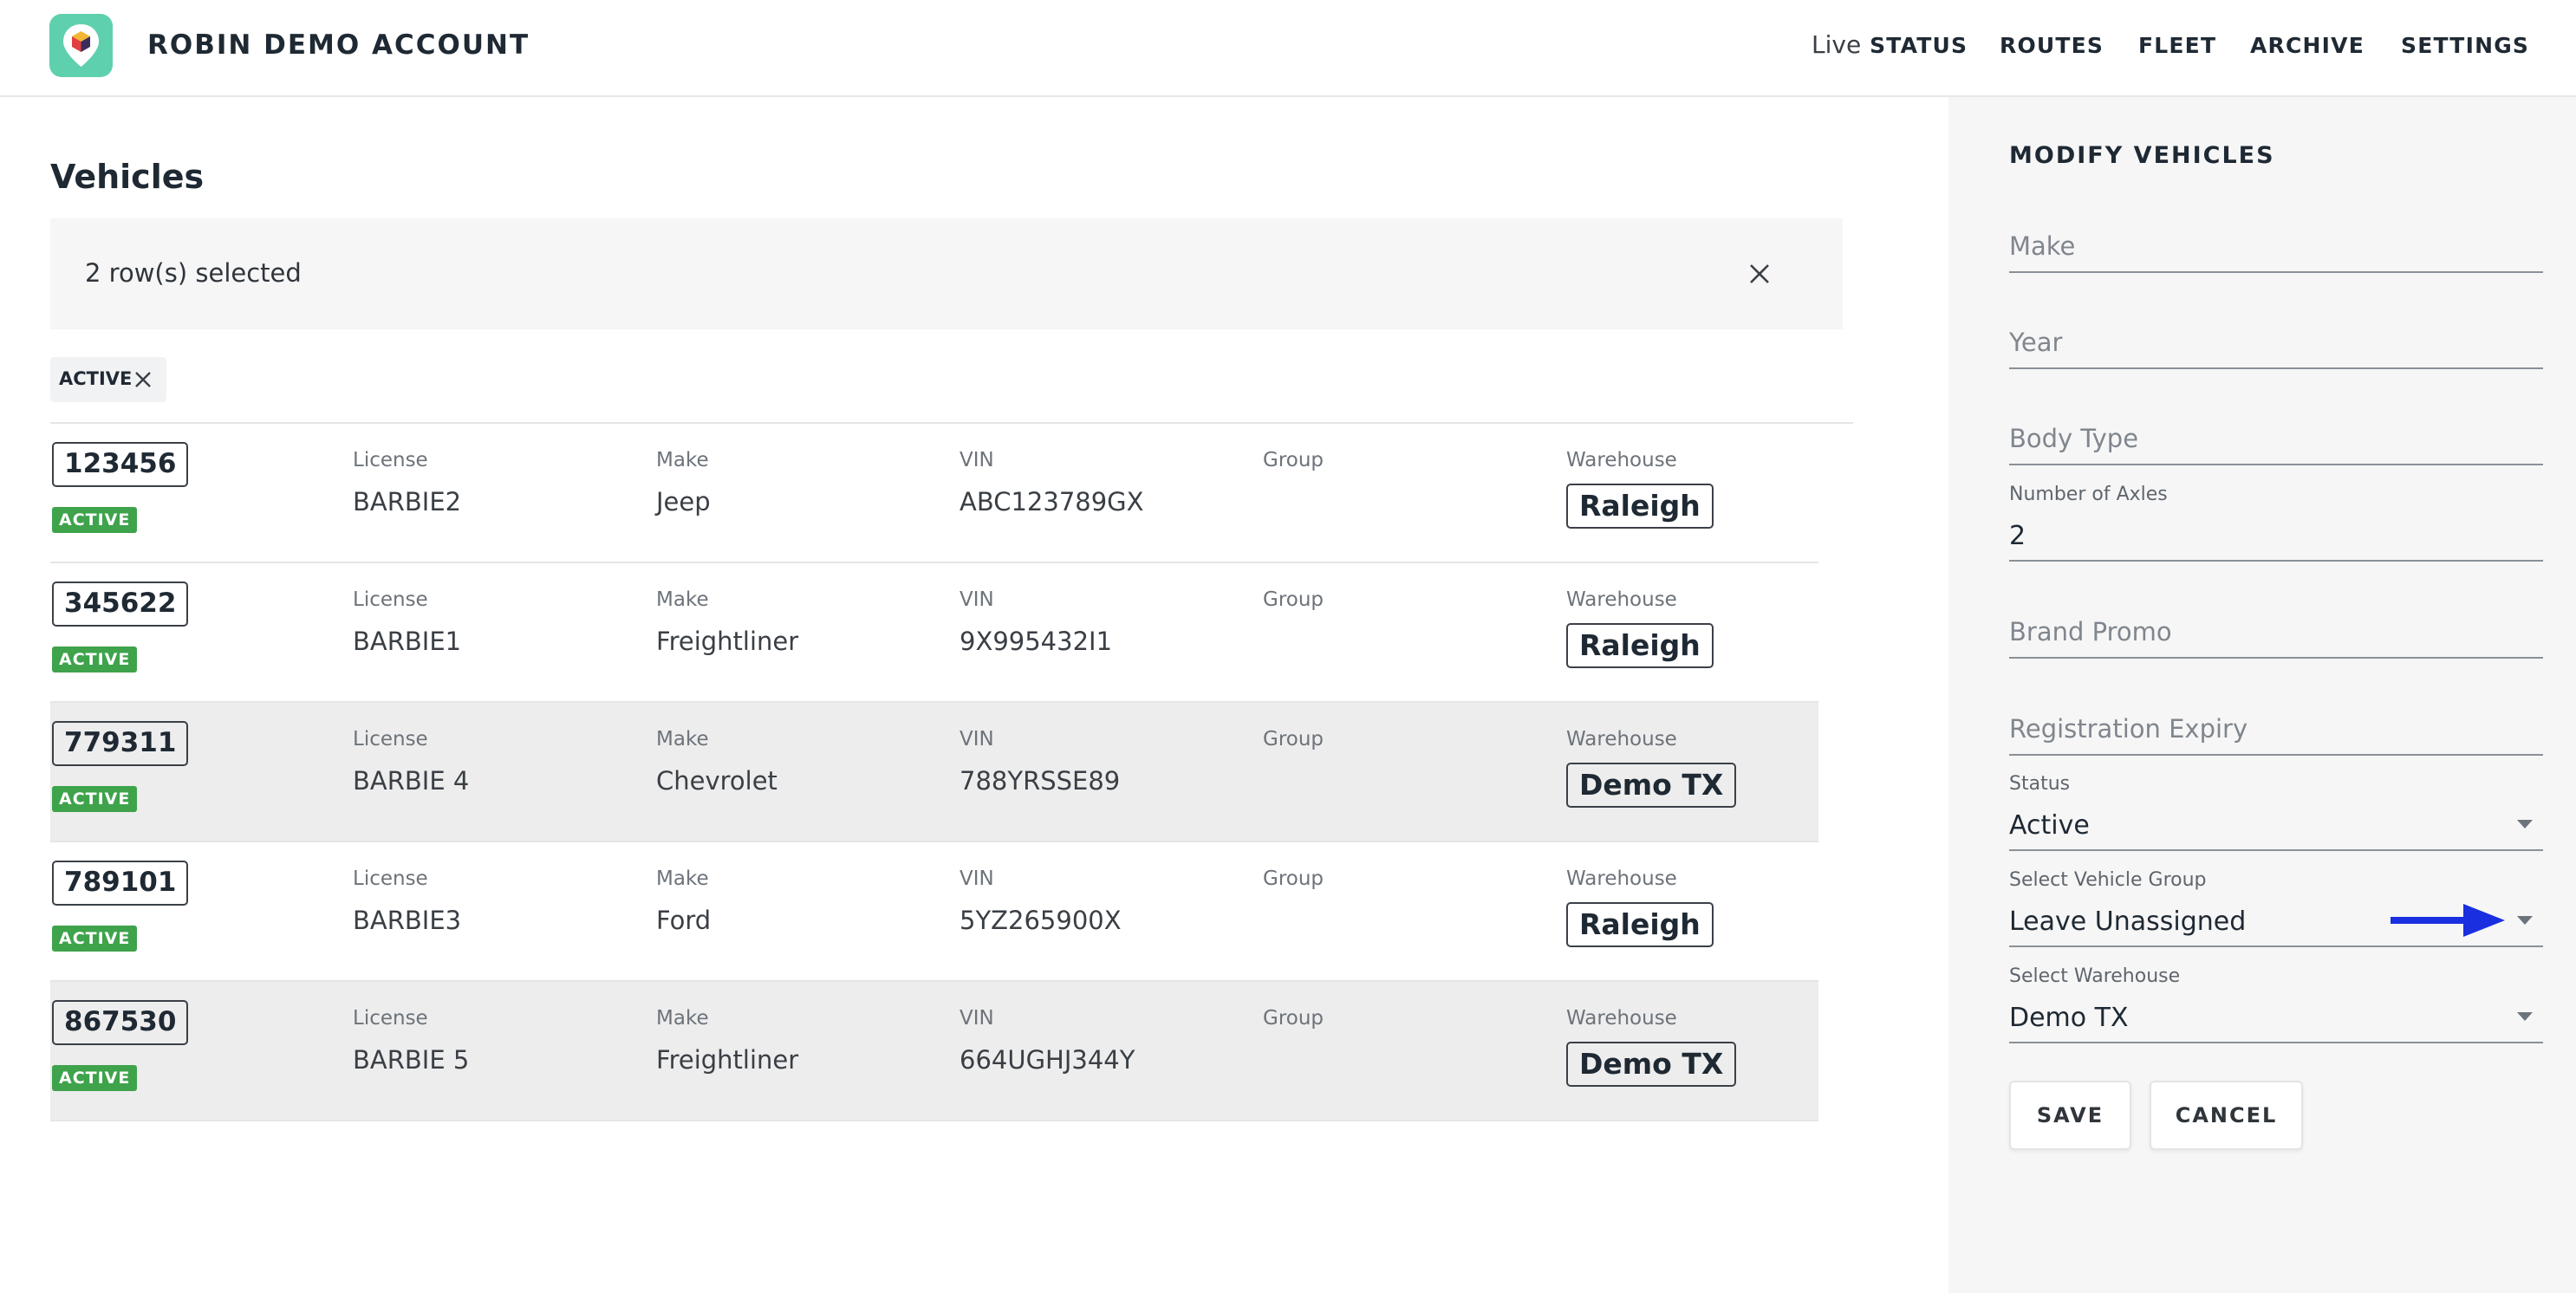 The image size is (2576, 1293). What do you see at coordinates (2095, 976) in the screenshot?
I see `warehouse-label: Select Warehouse` at bounding box center [2095, 976].